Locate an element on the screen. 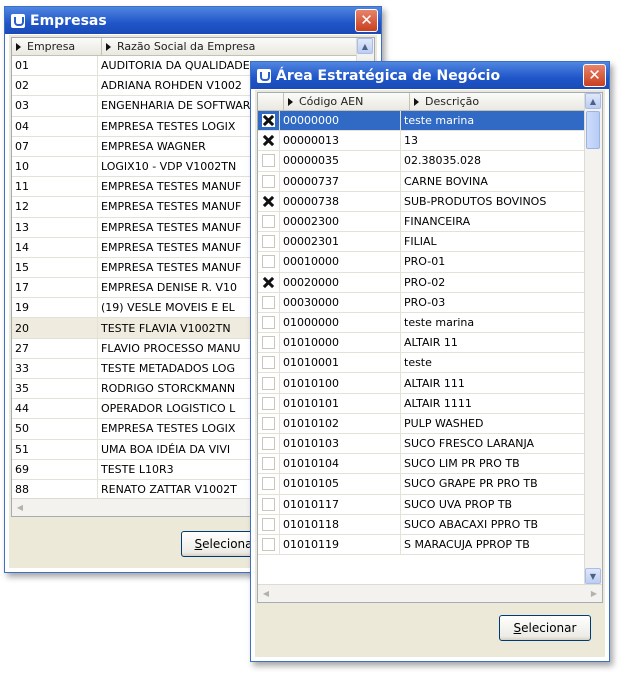 The image size is (623, 673). table-row: 01010118 SUCO ABACAXI PPRO TB is located at coordinates (421, 524).